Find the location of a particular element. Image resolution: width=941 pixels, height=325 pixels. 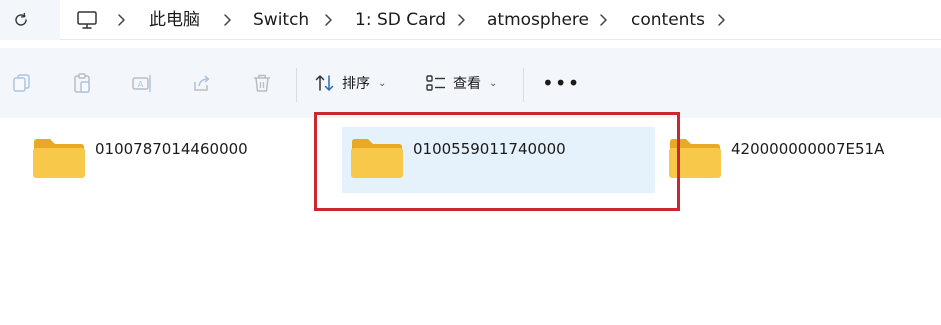

view-button: 查看 ⌄ is located at coordinates (461, 83).